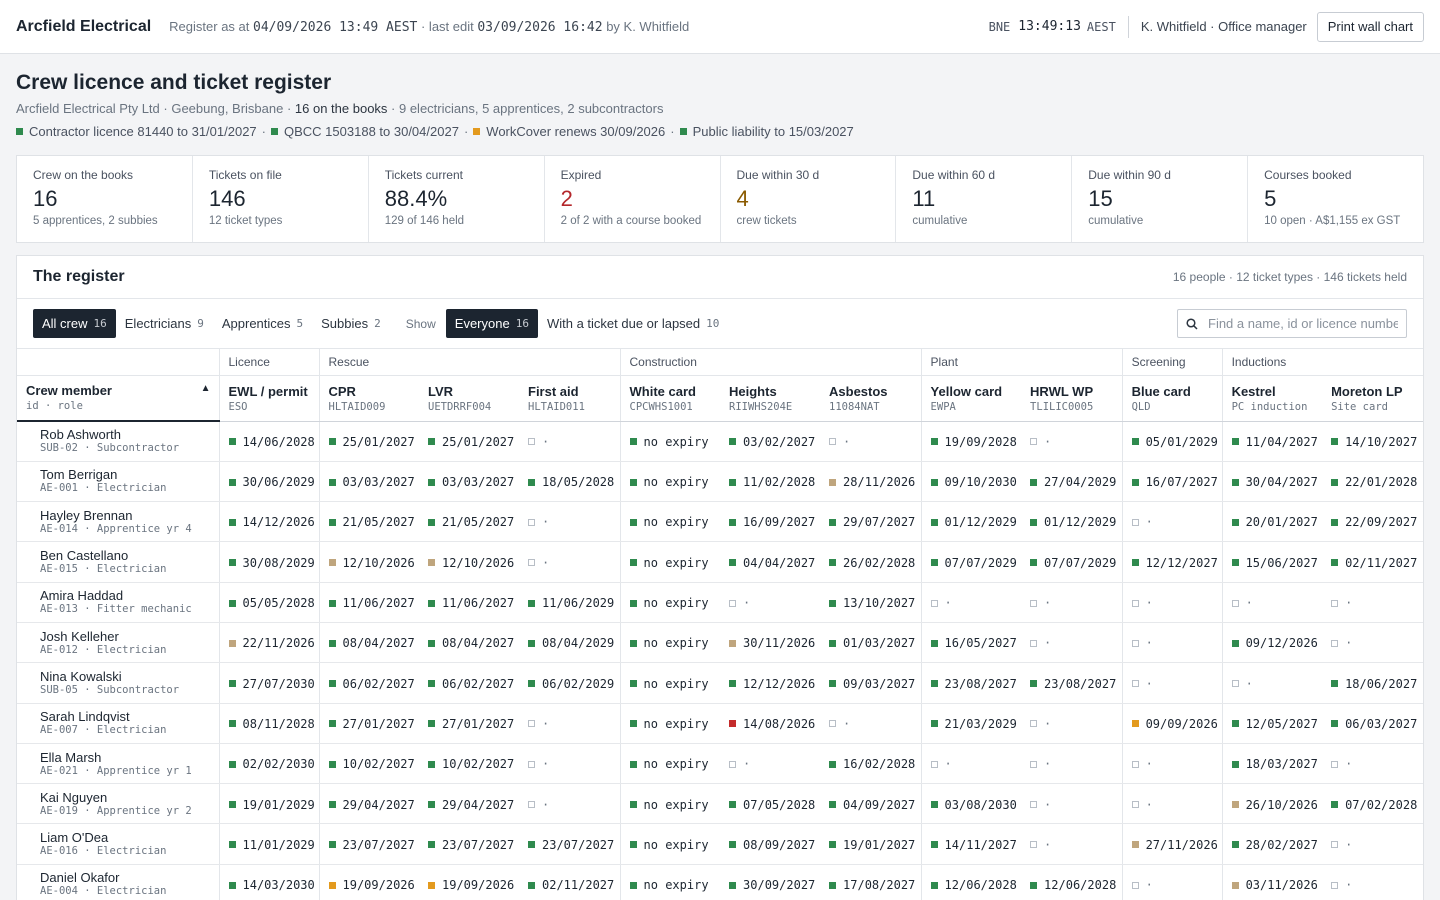  Describe the element at coordinates (1224, 26) in the screenshot. I see `current-user: K. Whitfield · Office manager` at that location.